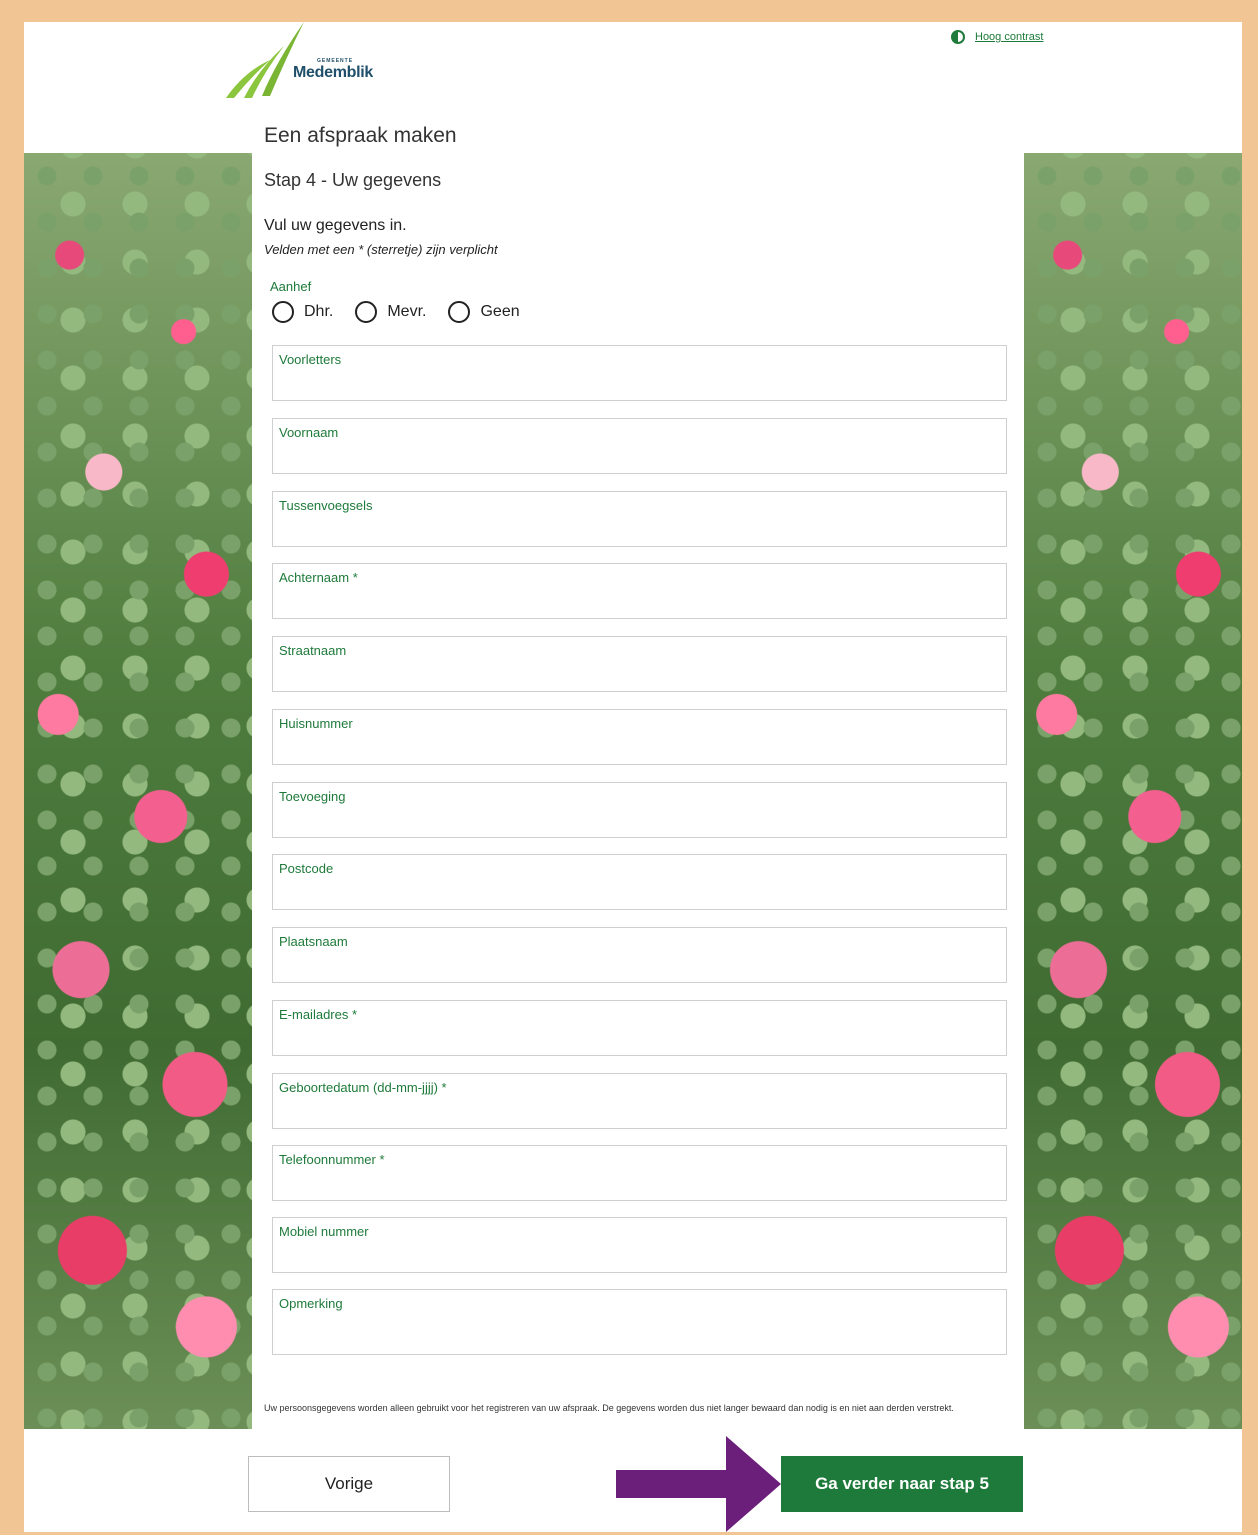 This screenshot has width=1258, height=1535. Describe the element at coordinates (335, 225) in the screenshot. I see `intro-text: Vul uw gegevens in.` at that location.